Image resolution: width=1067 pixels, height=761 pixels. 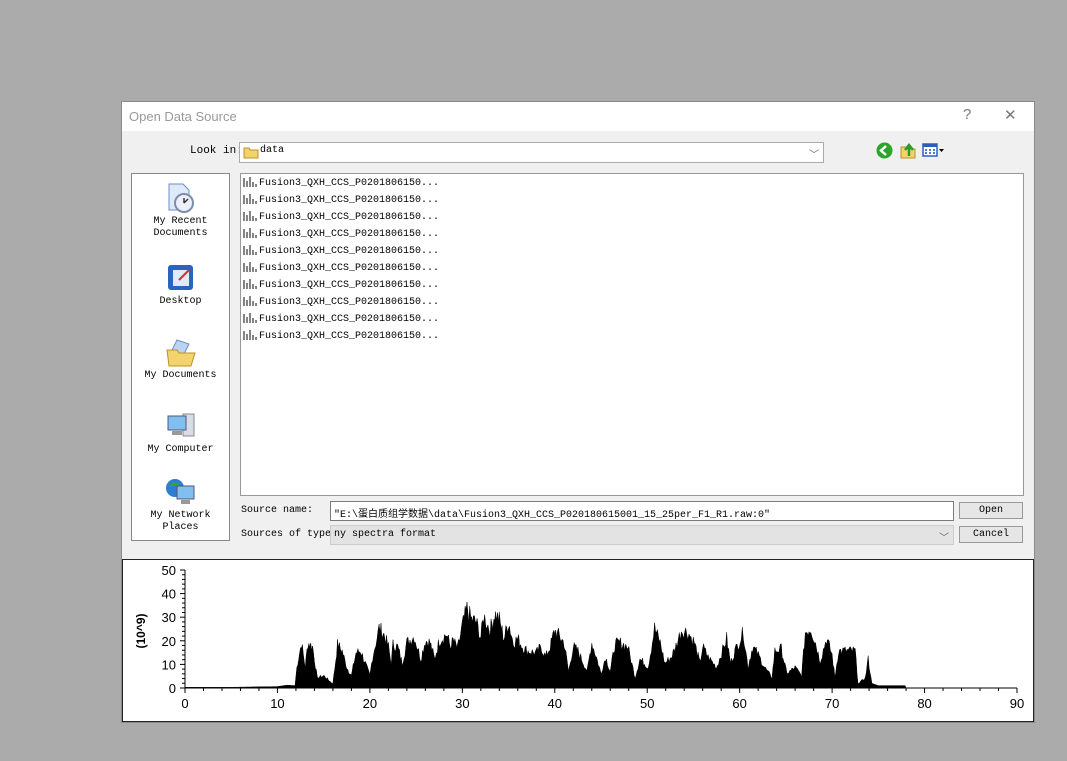 I want to click on x-tick-label: 50, so click(x=647, y=703).